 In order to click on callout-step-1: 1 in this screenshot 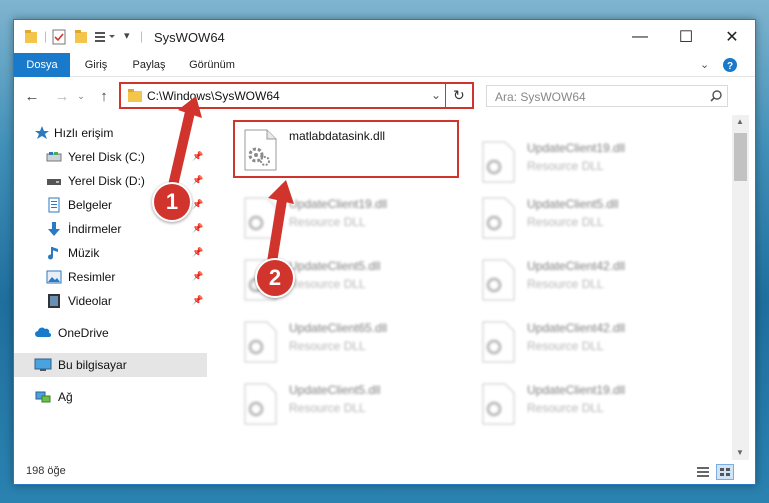, I will do `click(172, 202)`.